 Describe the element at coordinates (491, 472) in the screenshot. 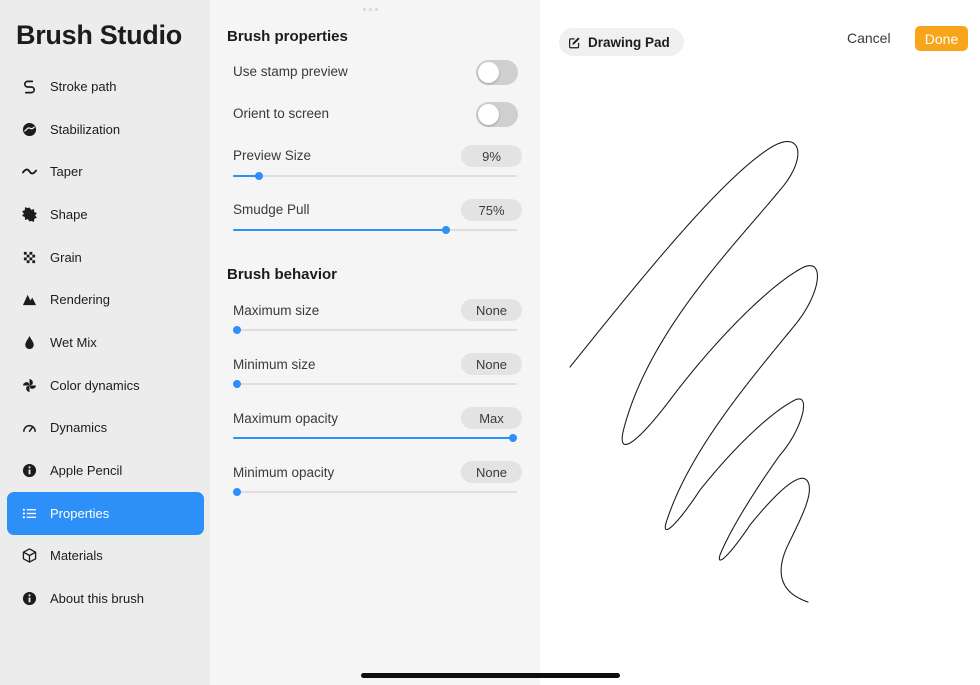

I see `minimum-opacity-value: None` at that location.